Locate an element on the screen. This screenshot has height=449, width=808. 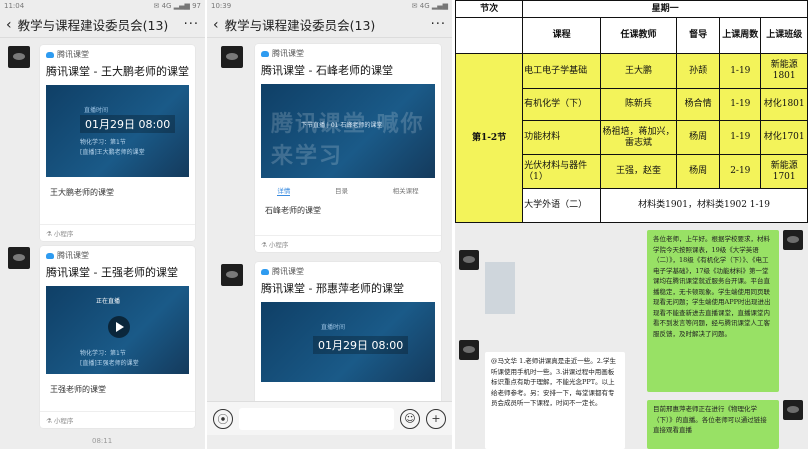
cell-class: 新能源1701 is located at coordinates (784, 171).